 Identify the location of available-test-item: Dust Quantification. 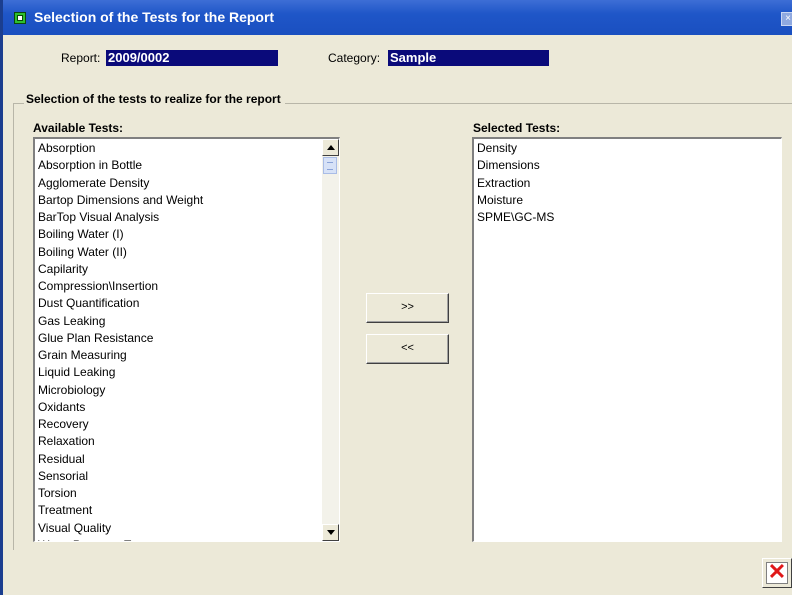
(188, 303).